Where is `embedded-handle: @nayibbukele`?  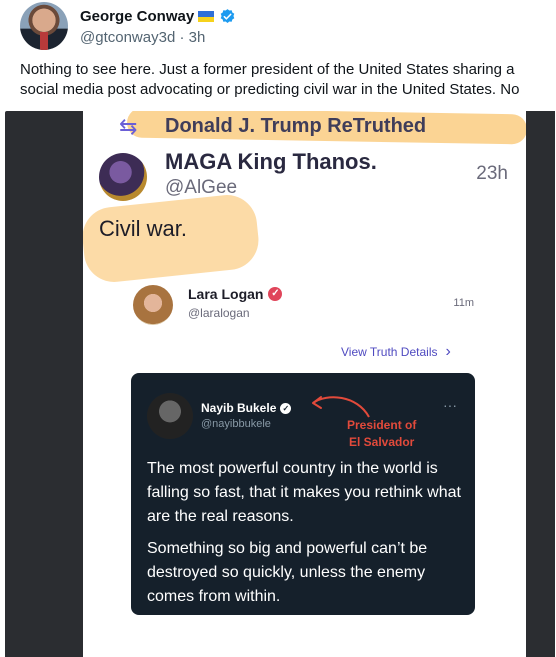 embedded-handle: @nayibbukele is located at coordinates (236, 424).